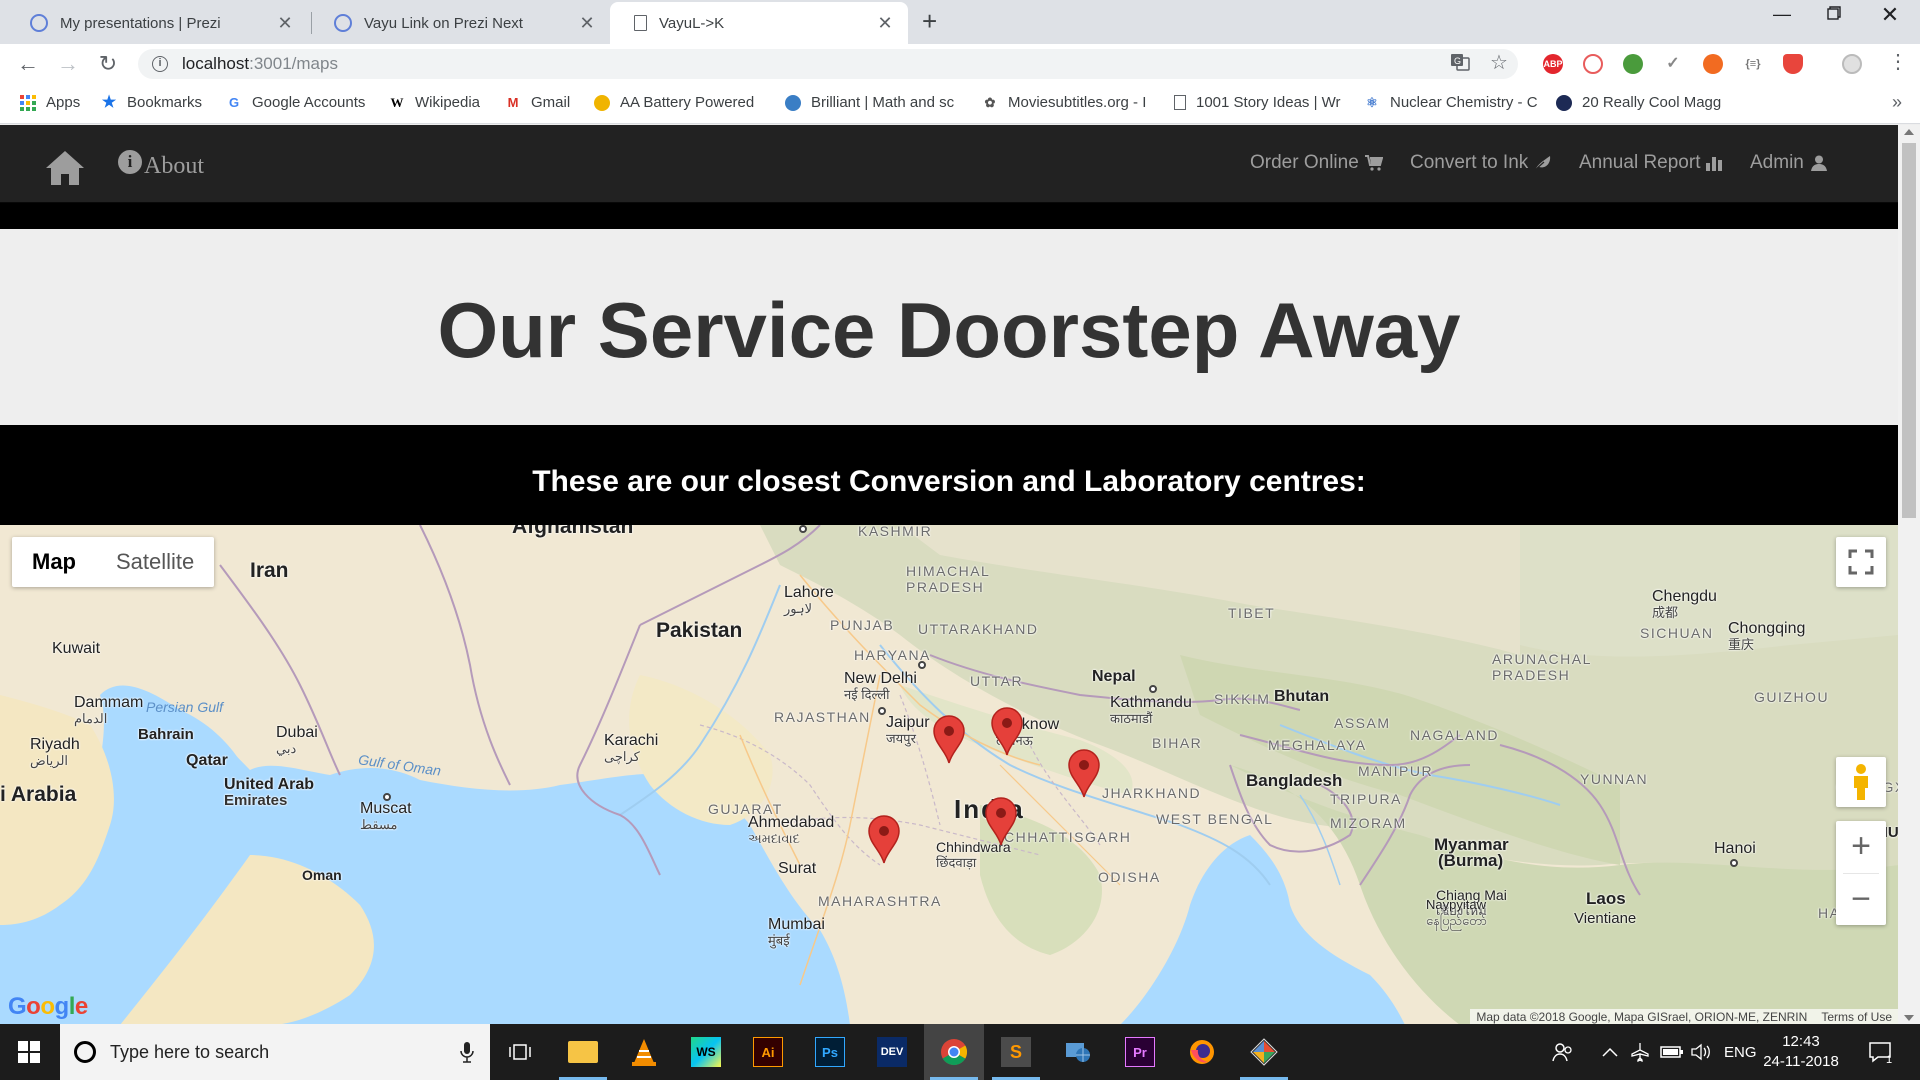 The height and width of the screenshot is (1080, 1920). What do you see at coordinates (1633, 64) in the screenshot?
I see `globe-extension-icon` at bounding box center [1633, 64].